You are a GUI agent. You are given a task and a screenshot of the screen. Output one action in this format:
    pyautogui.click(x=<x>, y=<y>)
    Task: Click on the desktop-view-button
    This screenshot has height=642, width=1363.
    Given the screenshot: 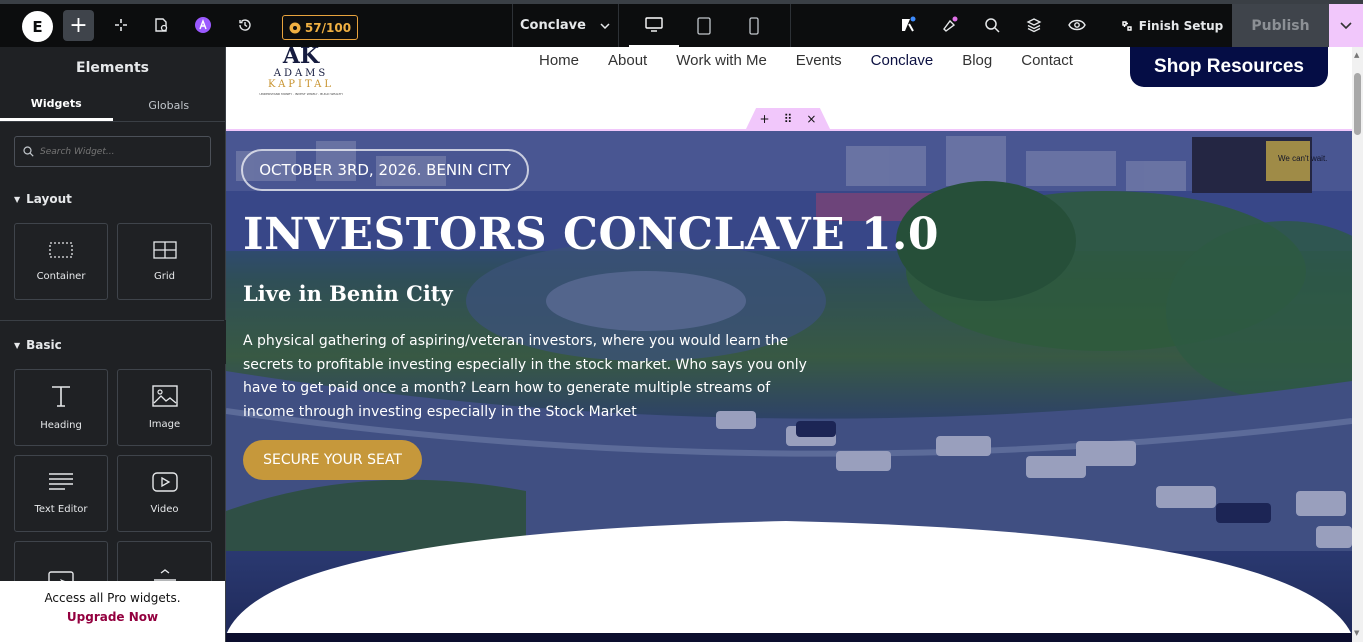 What is the action you would take?
    pyautogui.click(x=654, y=25)
    